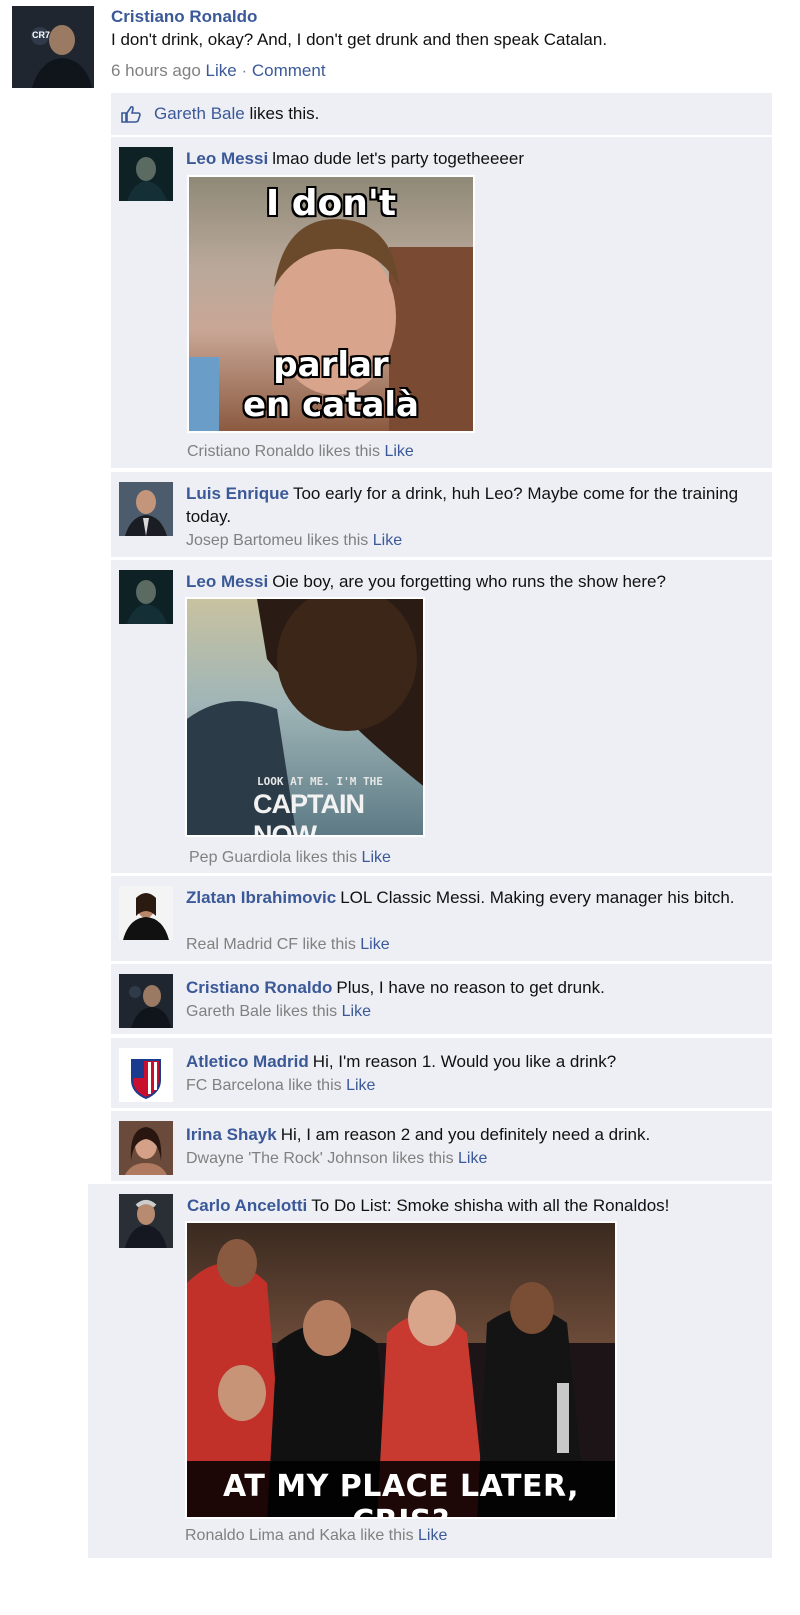 This screenshot has width=800, height=1615. I want to click on atletico-crest-icon, so click(146, 1075).